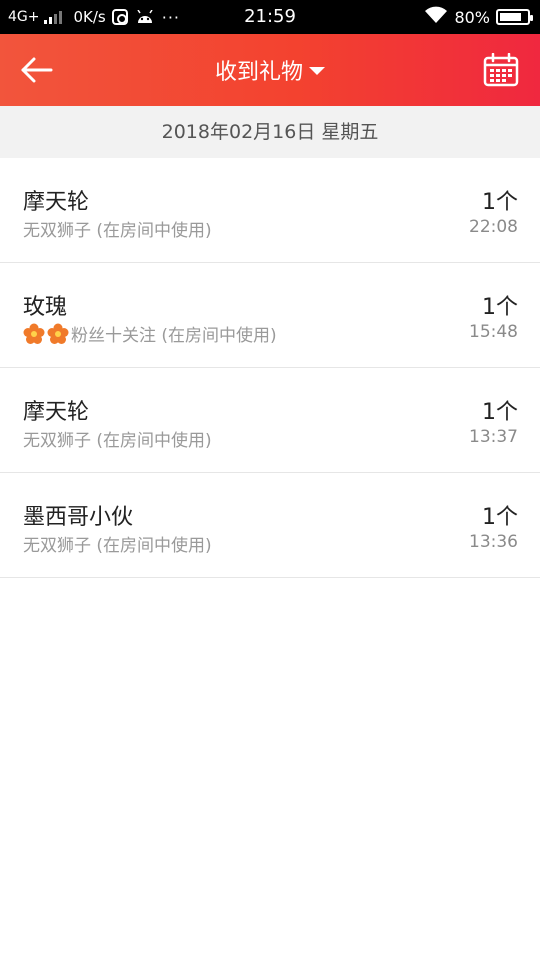 The height and width of the screenshot is (960, 540). I want to click on list-item: 摩天轮 无双狮子 (在房间中使用) 1个 22:08, so click(270, 210).